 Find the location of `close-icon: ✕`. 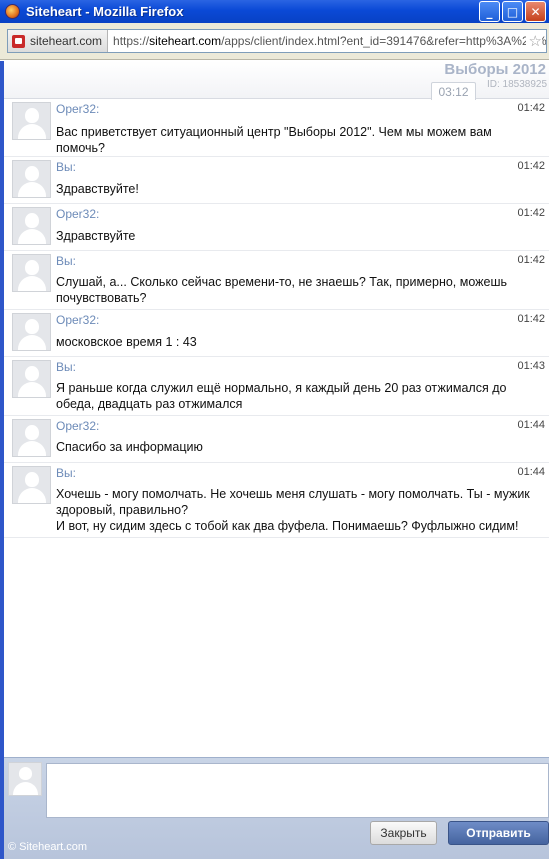

close-icon: ✕ is located at coordinates (535, 11).